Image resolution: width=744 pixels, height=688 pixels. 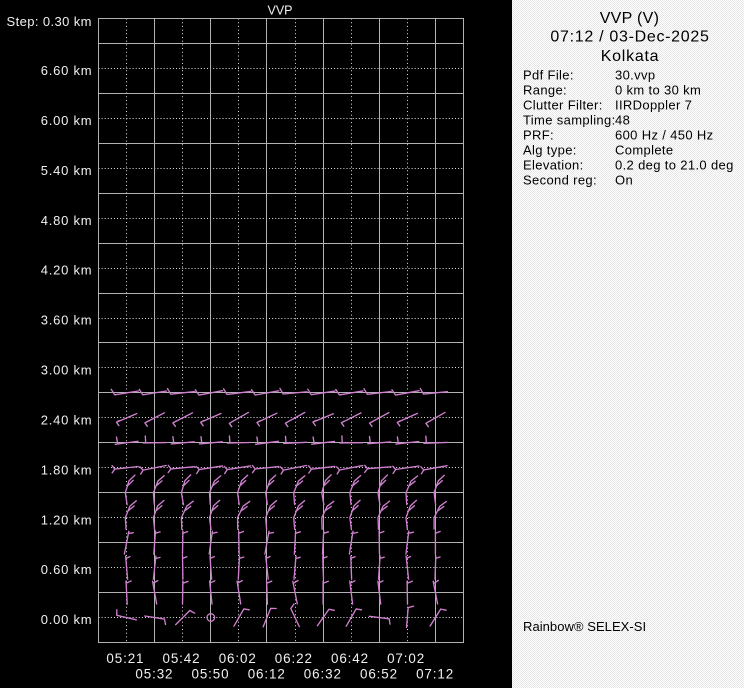 I want to click on svg-text: Alg type:, so click(x=550, y=149).